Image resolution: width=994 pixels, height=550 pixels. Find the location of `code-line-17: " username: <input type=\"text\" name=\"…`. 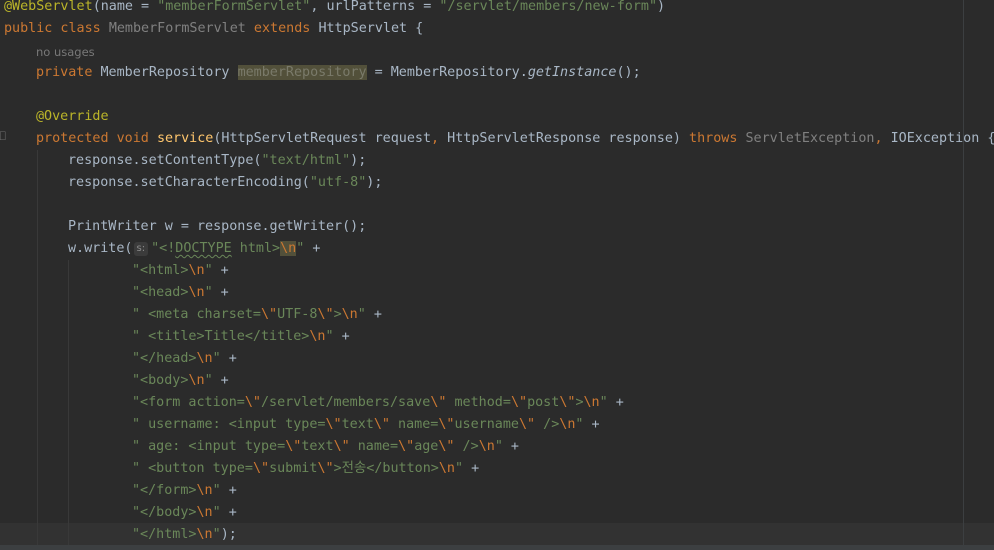

code-line-17: " username: <input type=\"text\" name=\"… is located at coordinates (366, 425).